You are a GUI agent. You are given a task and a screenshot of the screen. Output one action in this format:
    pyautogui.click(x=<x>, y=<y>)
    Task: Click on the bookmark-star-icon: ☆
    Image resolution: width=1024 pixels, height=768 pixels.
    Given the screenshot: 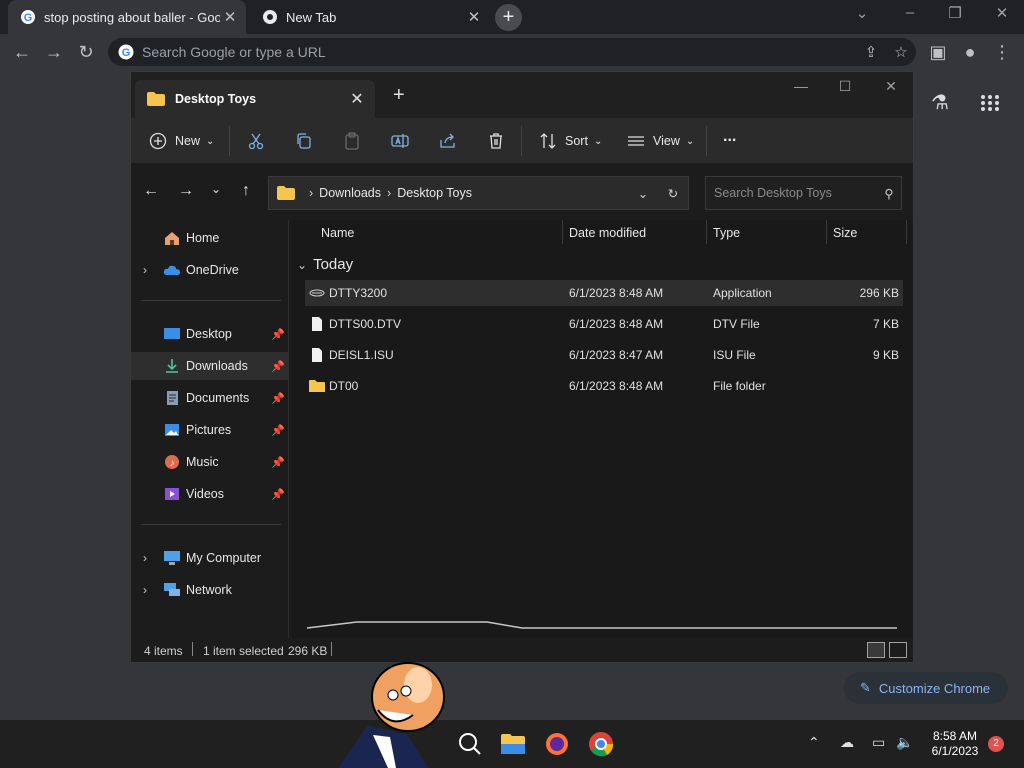 What is the action you would take?
    pyautogui.click(x=901, y=52)
    